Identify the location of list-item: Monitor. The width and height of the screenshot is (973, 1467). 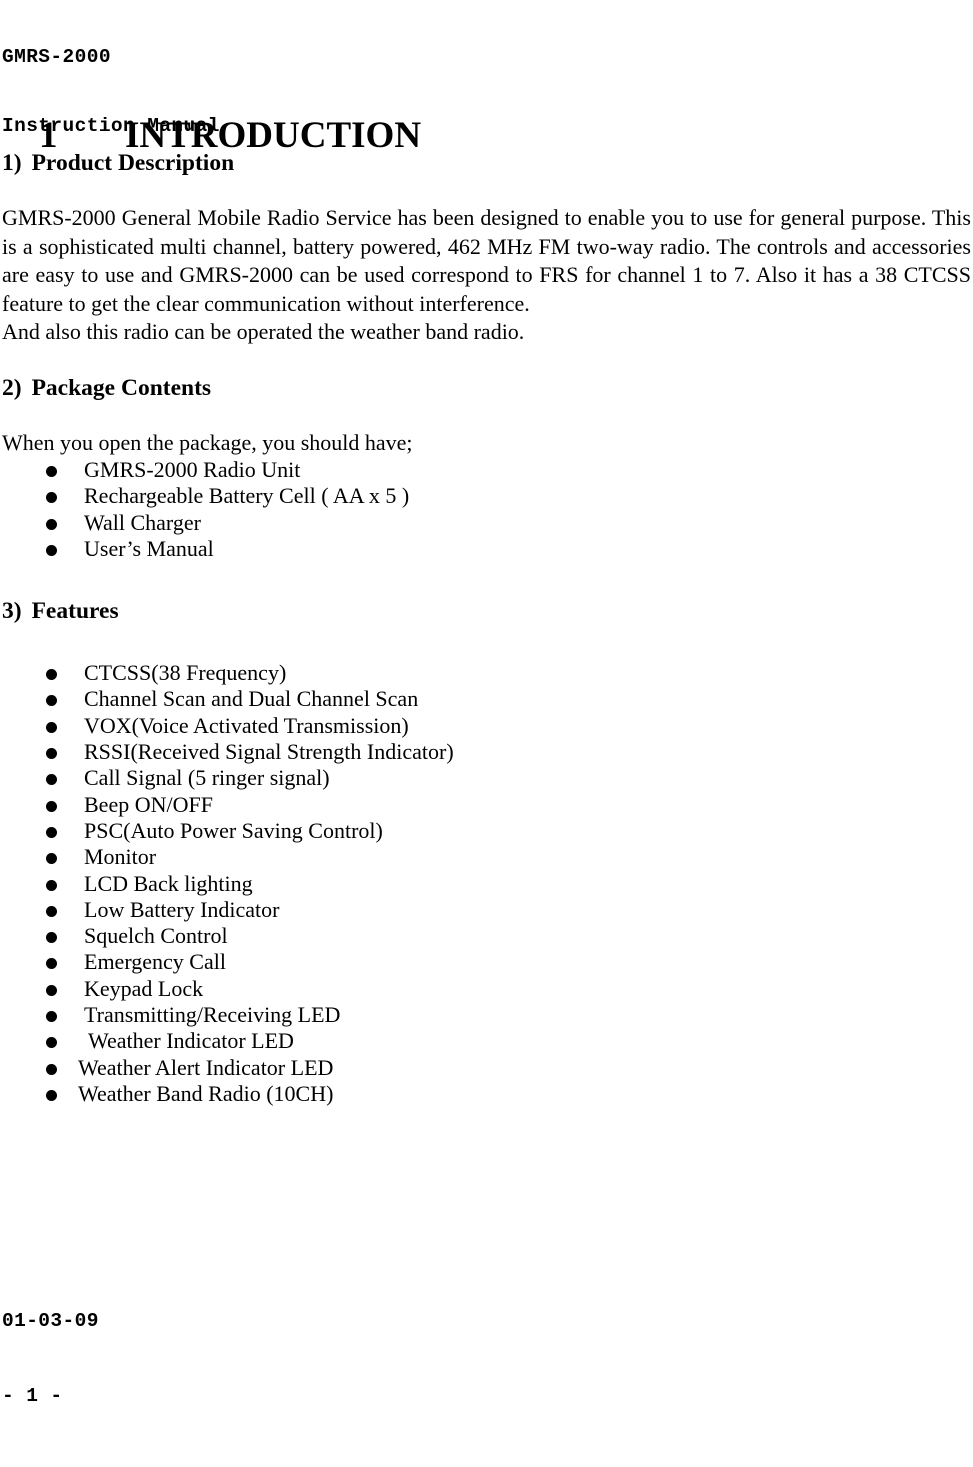
(486, 857).